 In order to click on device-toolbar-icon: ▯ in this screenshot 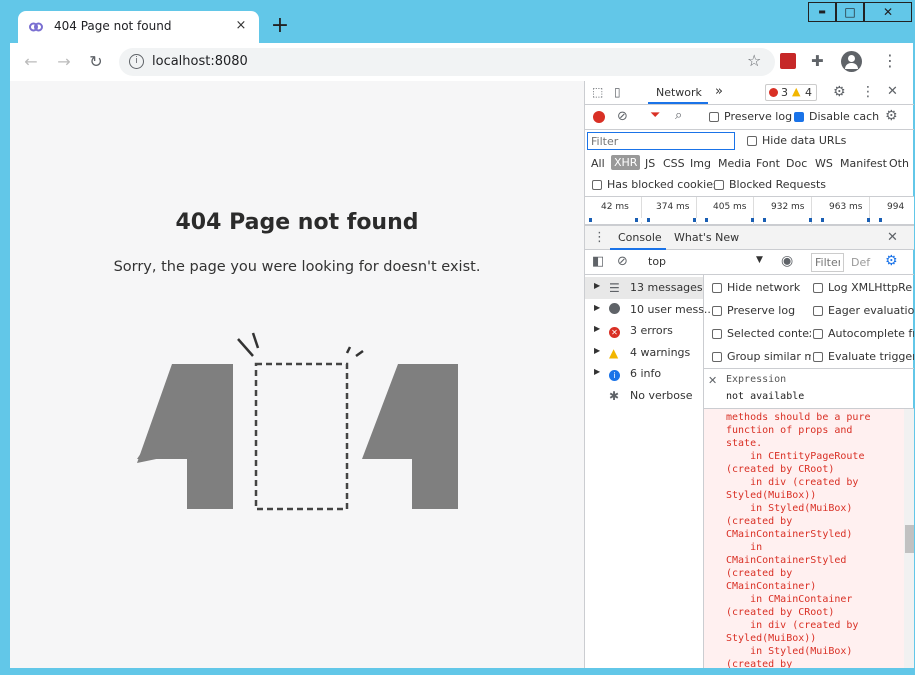, I will do `click(617, 92)`.